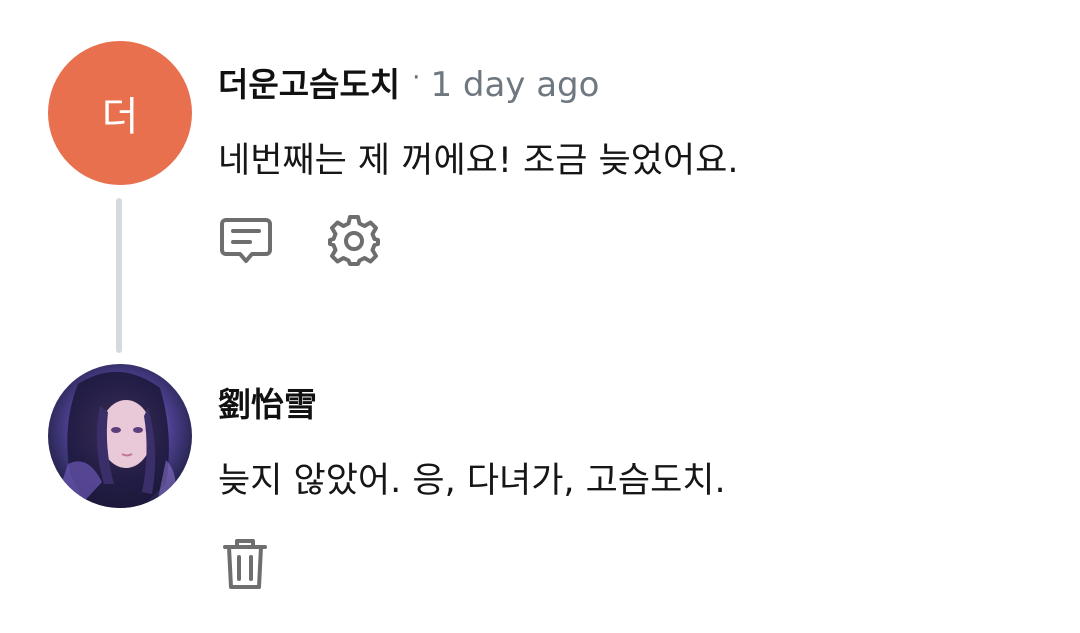 The image size is (1080, 633). Describe the element at coordinates (119, 275) in the screenshot. I see `thread-connector-line` at that location.